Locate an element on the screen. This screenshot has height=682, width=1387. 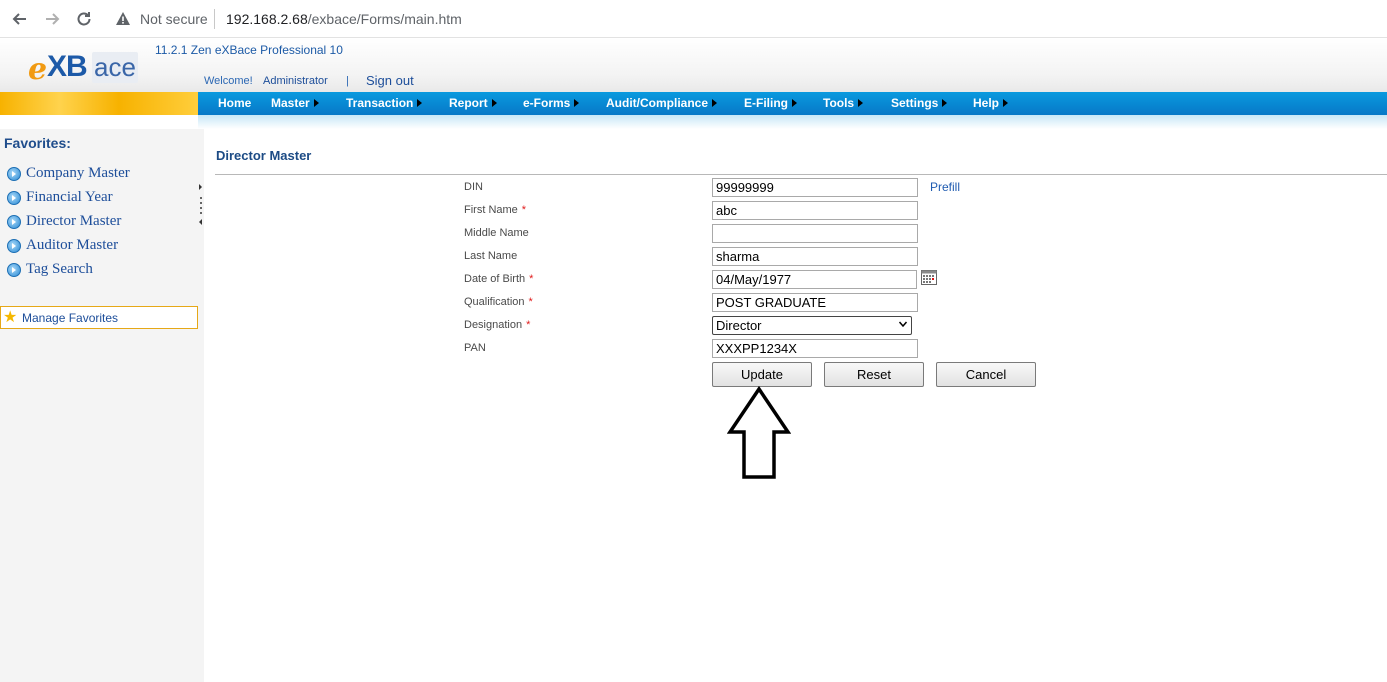
dob-label: Date of Birth * is located at coordinates (499, 279).